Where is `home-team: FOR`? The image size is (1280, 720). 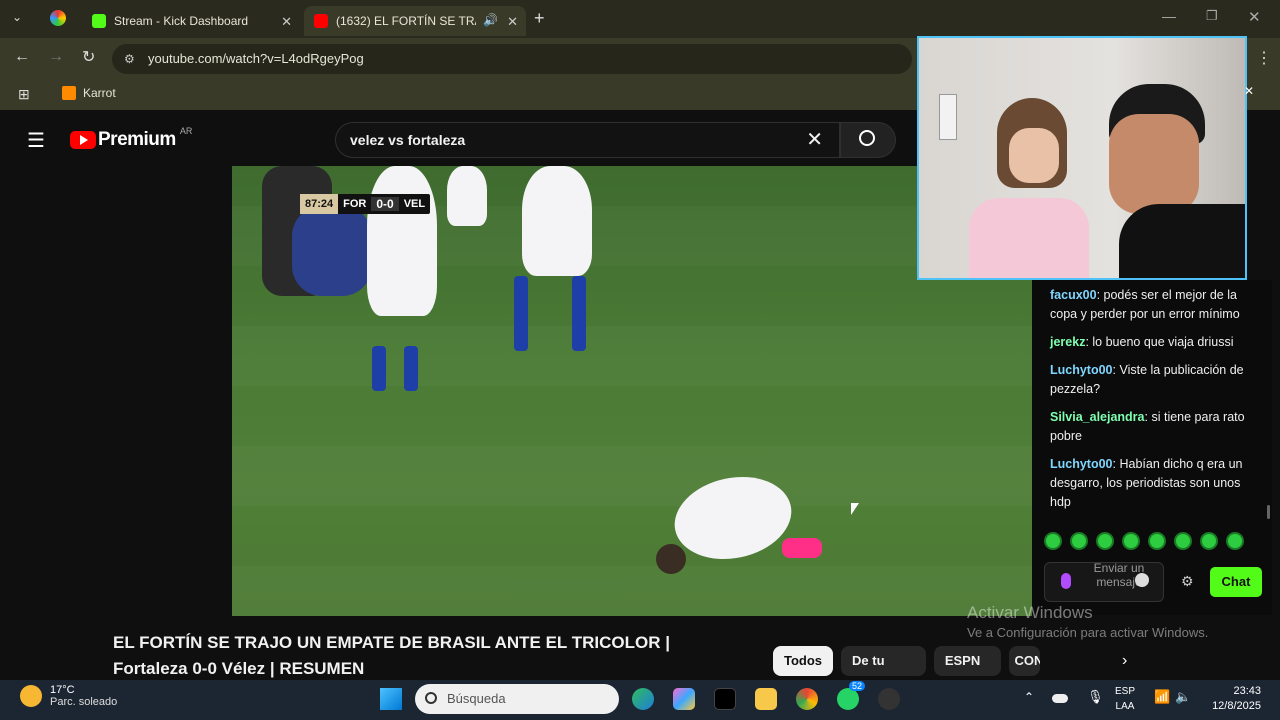 home-team: FOR is located at coordinates (355, 204).